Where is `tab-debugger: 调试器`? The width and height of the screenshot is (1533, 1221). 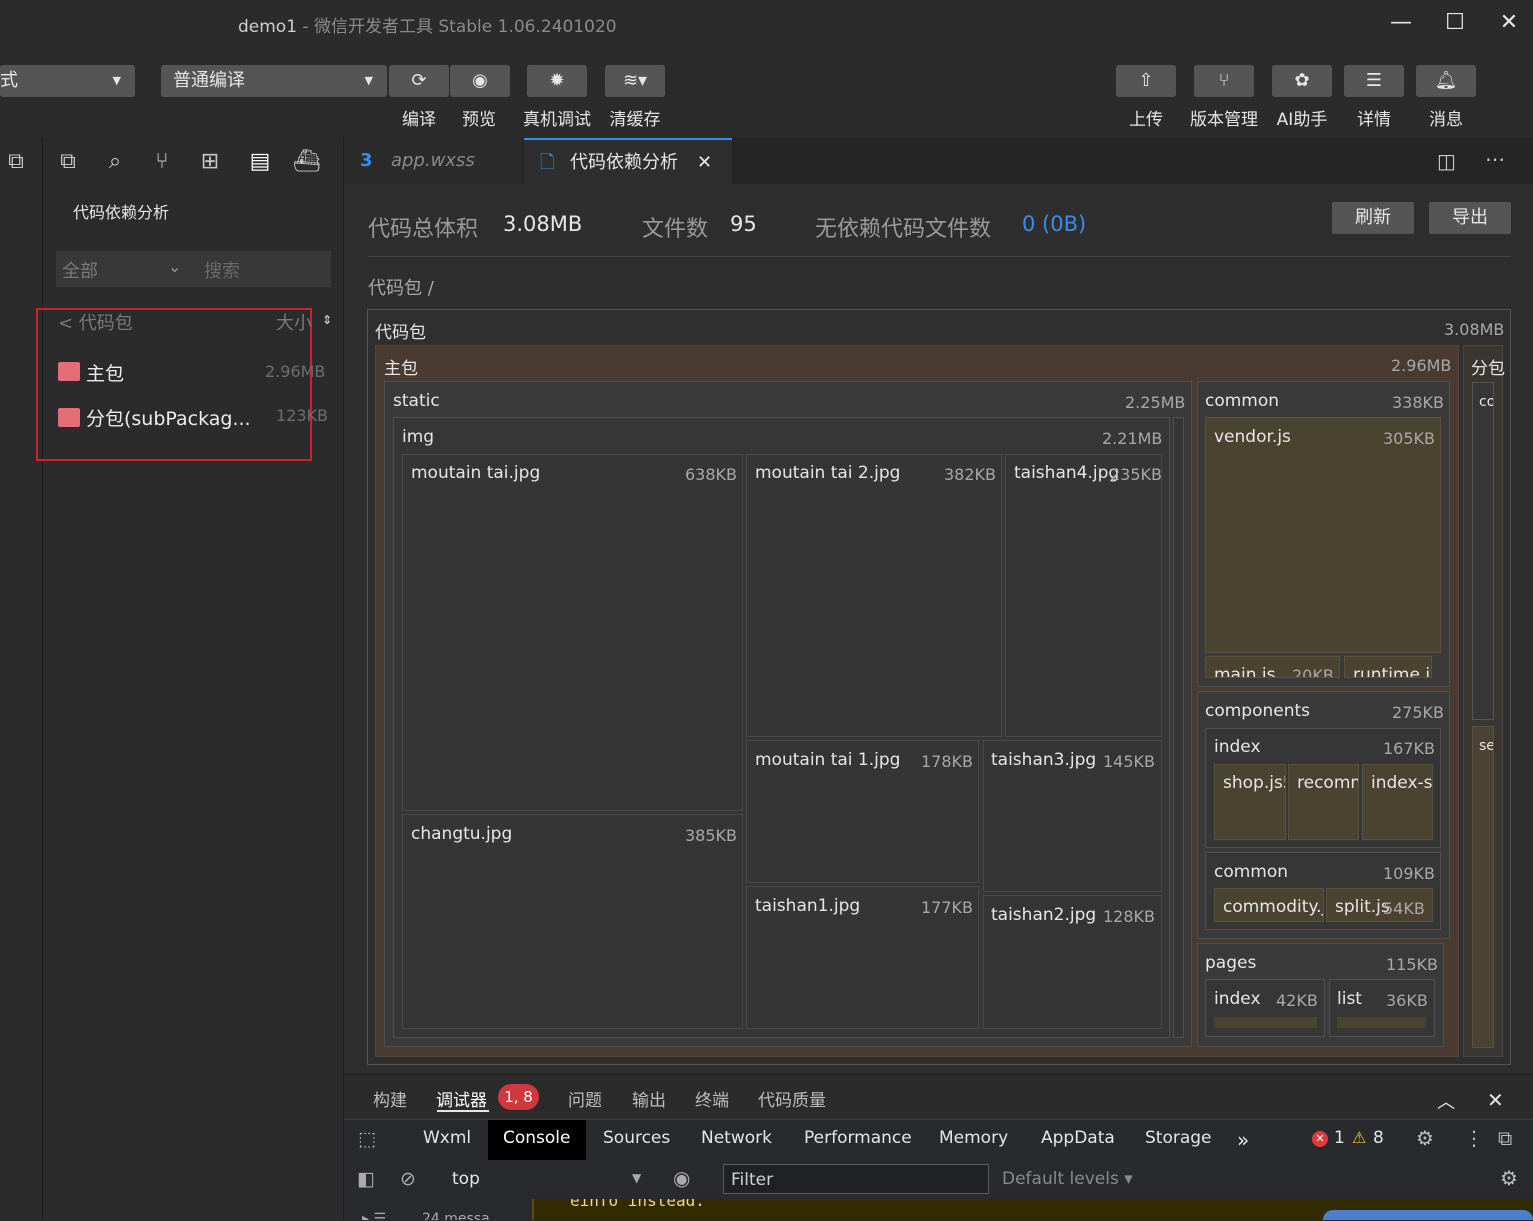 tab-debugger: 调试器 is located at coordinates (461, 1098).